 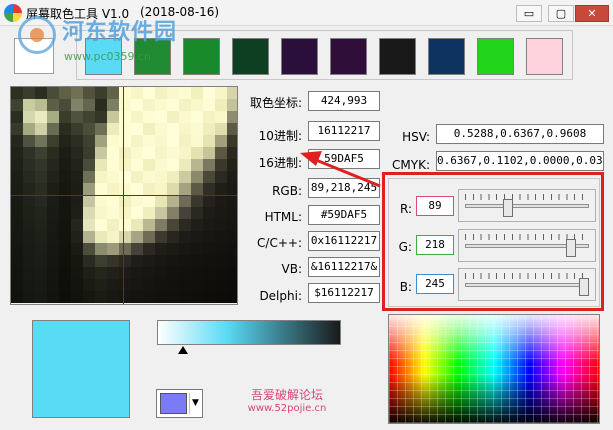 What do you see at coordinates (344, 215) in the screenshot?
I see `html-field: #59DAF5` at bounding box center [344, 215].